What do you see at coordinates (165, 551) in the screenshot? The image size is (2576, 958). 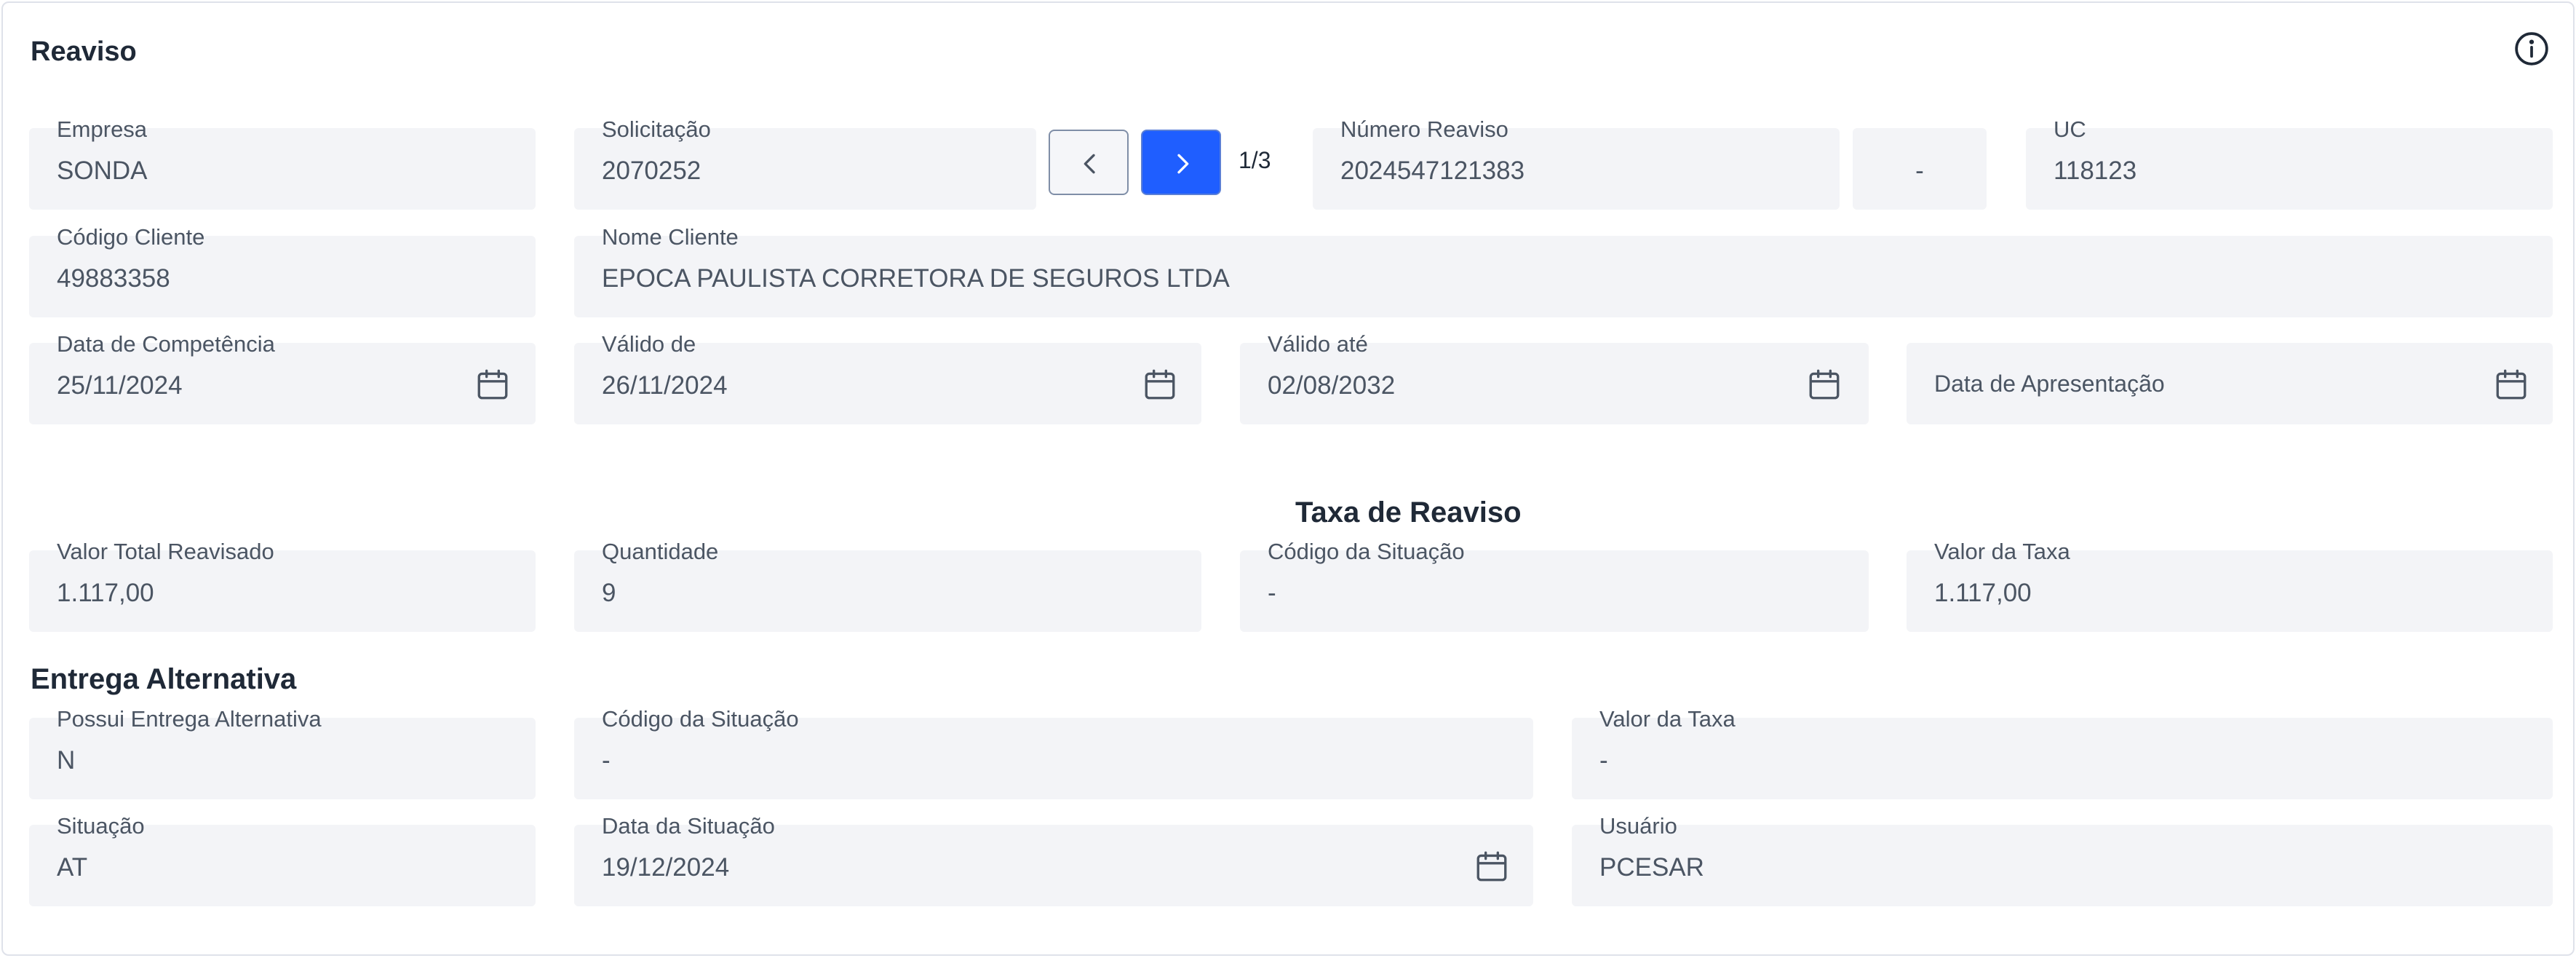 I see `valor-total-reavisado-label: Valor Total Reavisado` at bounding box center [165, 551].